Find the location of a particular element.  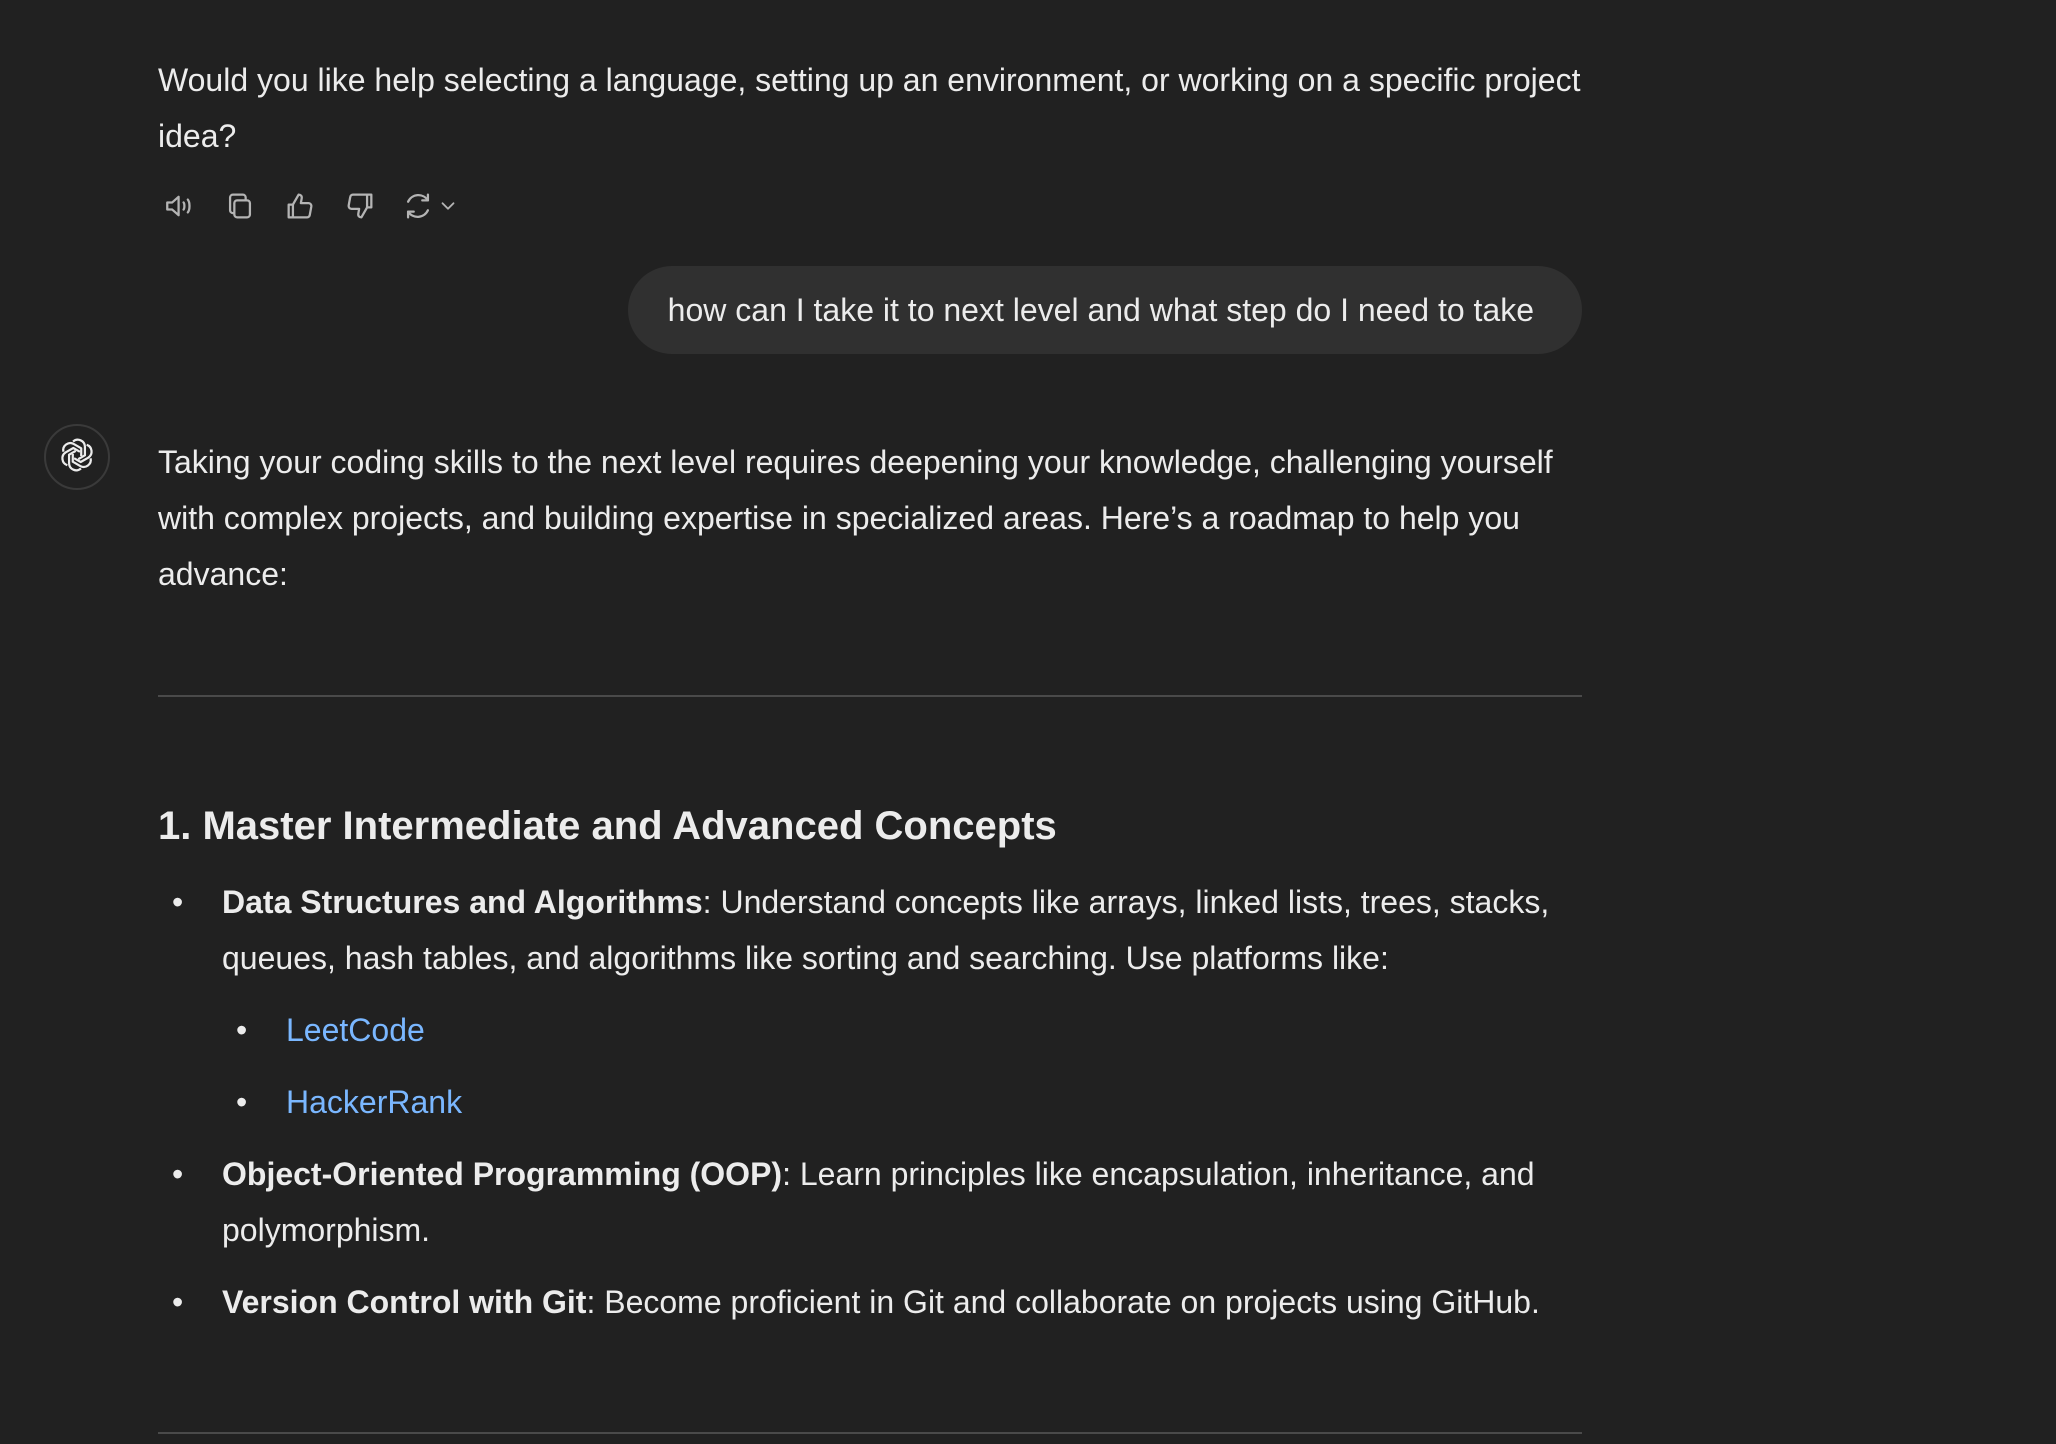

list-item-title: Data Structures and Algorithms is located at coordinates (462, 902).